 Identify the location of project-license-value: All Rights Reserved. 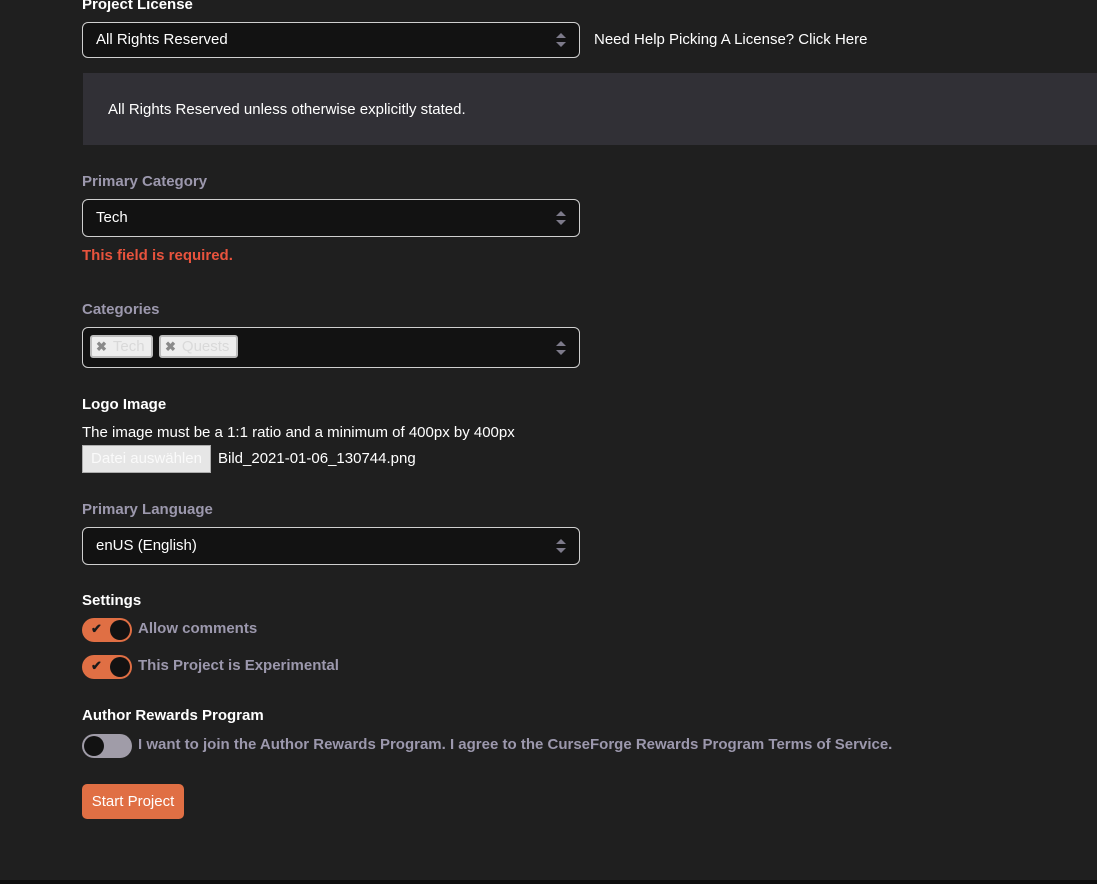
(162, 39).